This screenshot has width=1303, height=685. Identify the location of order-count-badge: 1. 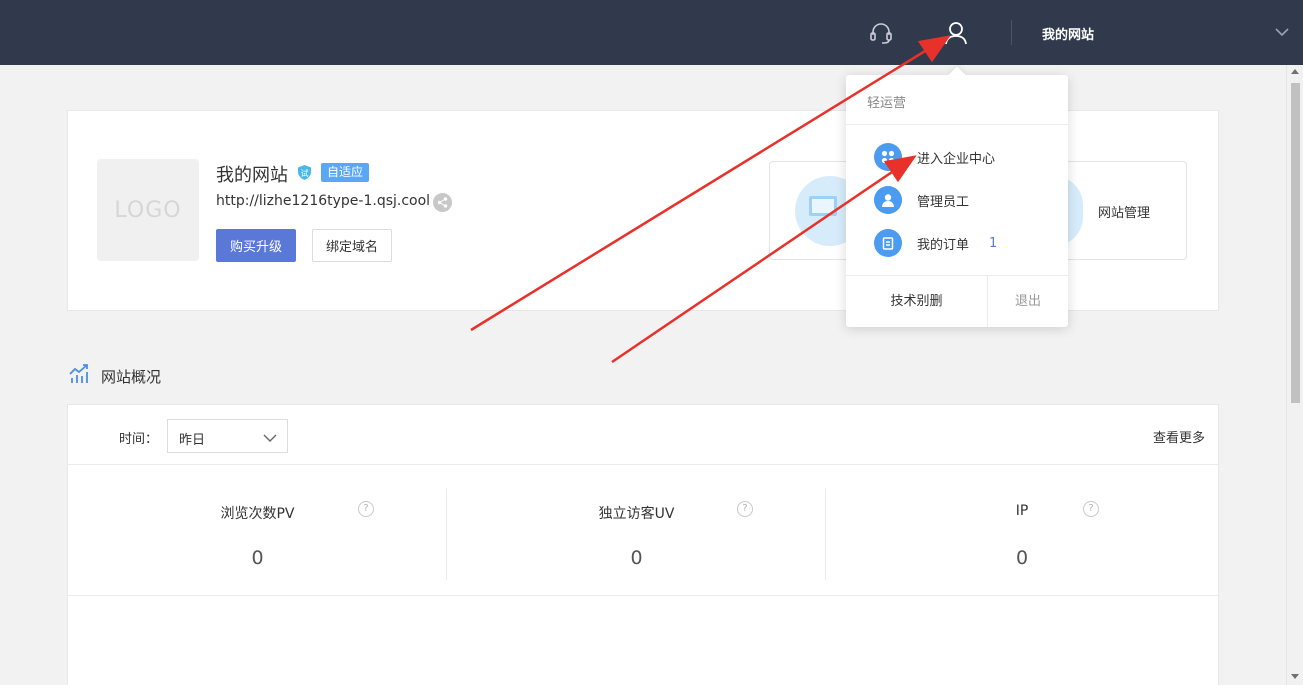
(993, 243).